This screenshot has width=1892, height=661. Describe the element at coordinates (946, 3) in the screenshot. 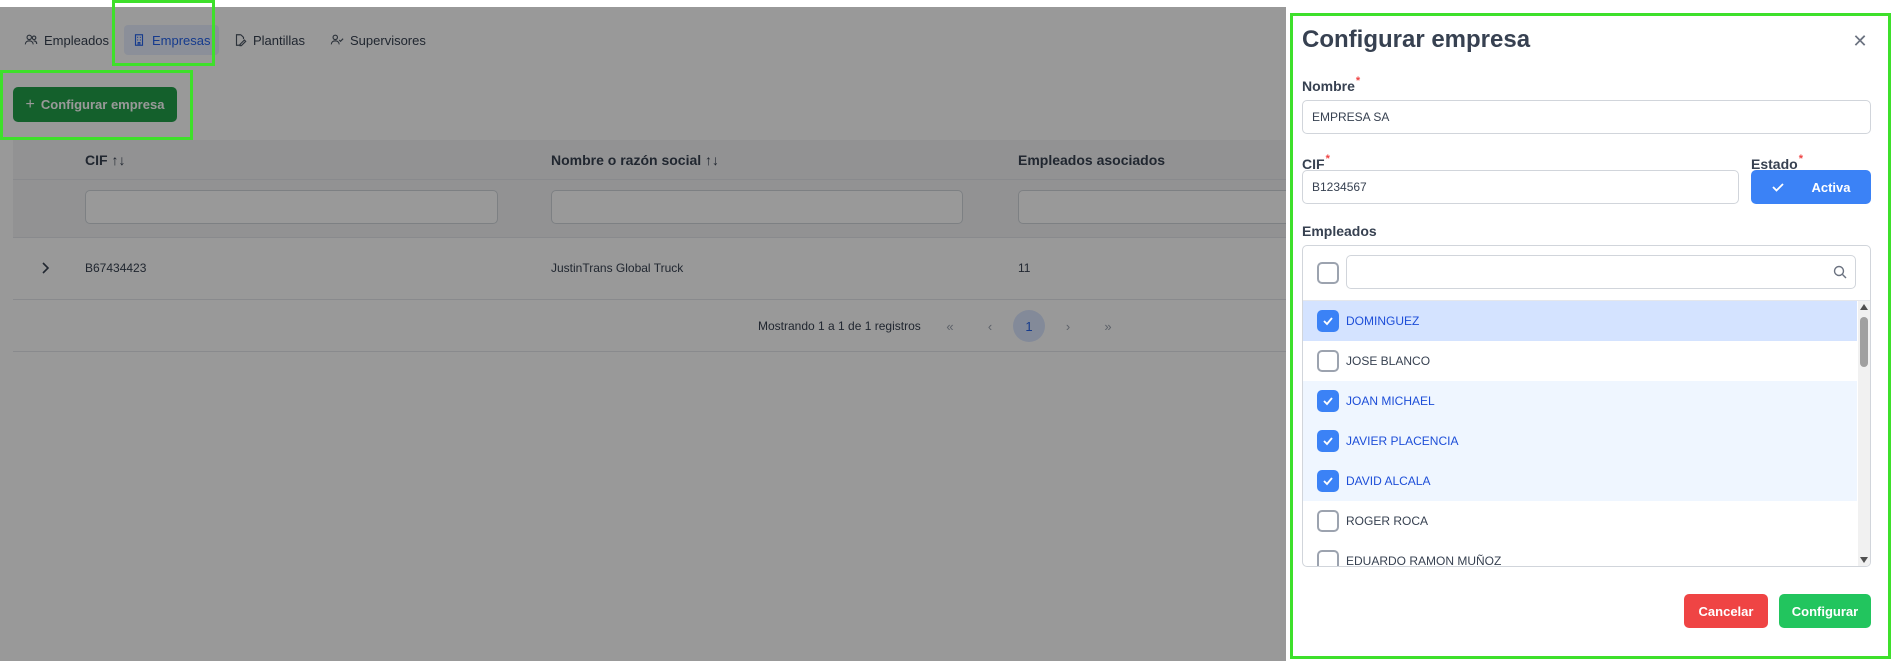

I see `top-strip` at that location.